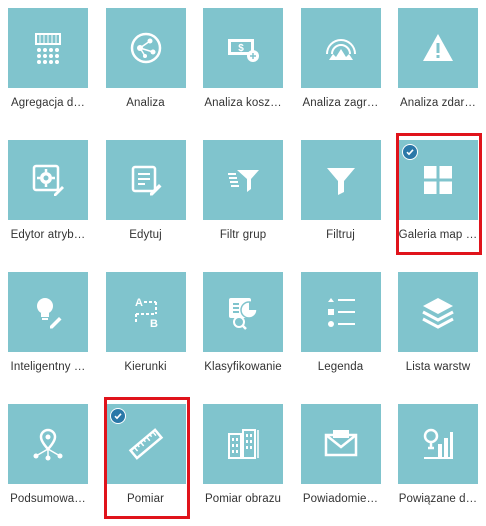  What do you see at coordinates (340, 235) in the screenshot?
I see `widget-label: Filtruj` at bounding box center [340, 235].